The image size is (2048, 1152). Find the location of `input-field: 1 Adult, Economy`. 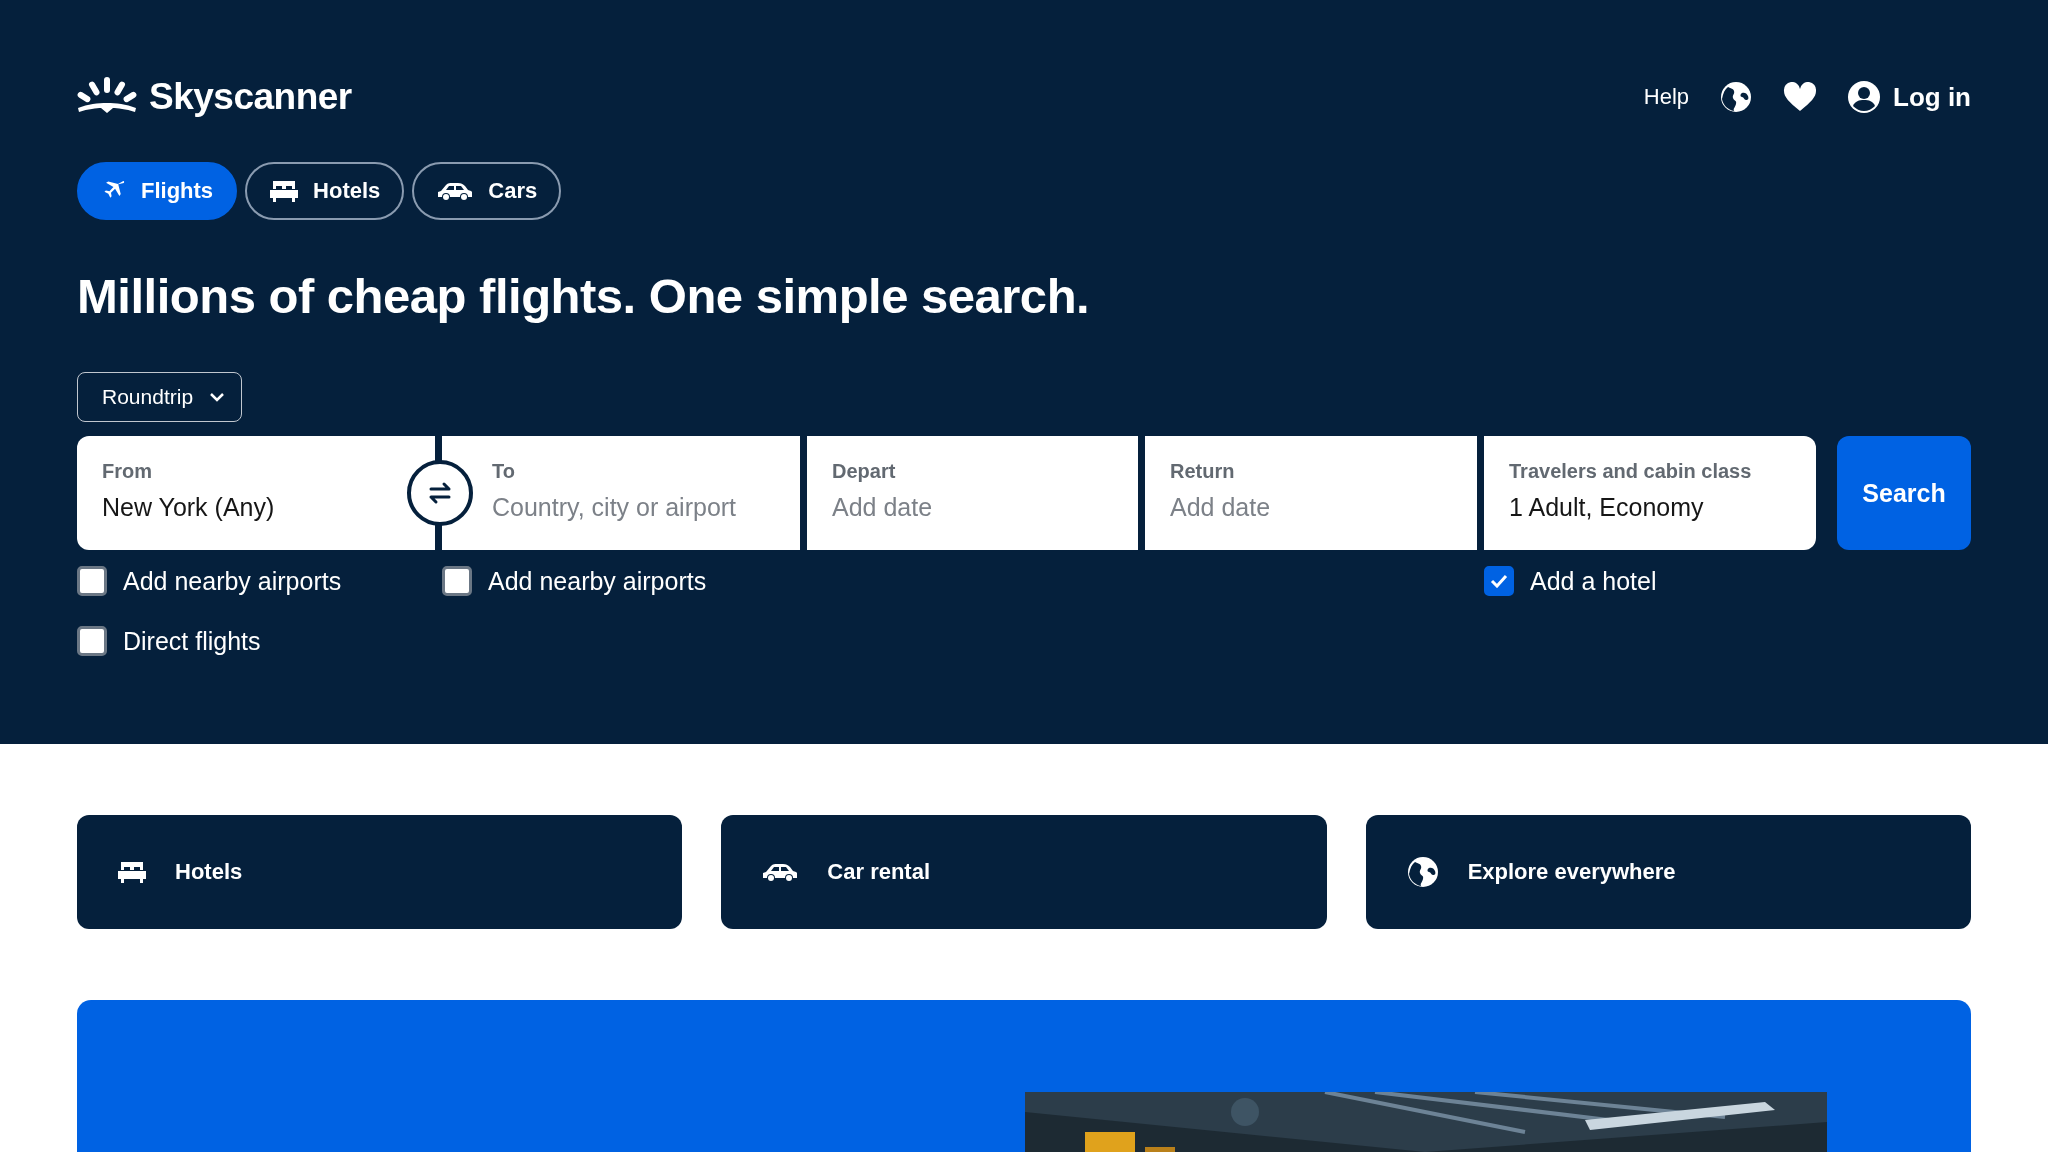

input-field: 1 Adult, Economy is located at coordinates (1650, 507).